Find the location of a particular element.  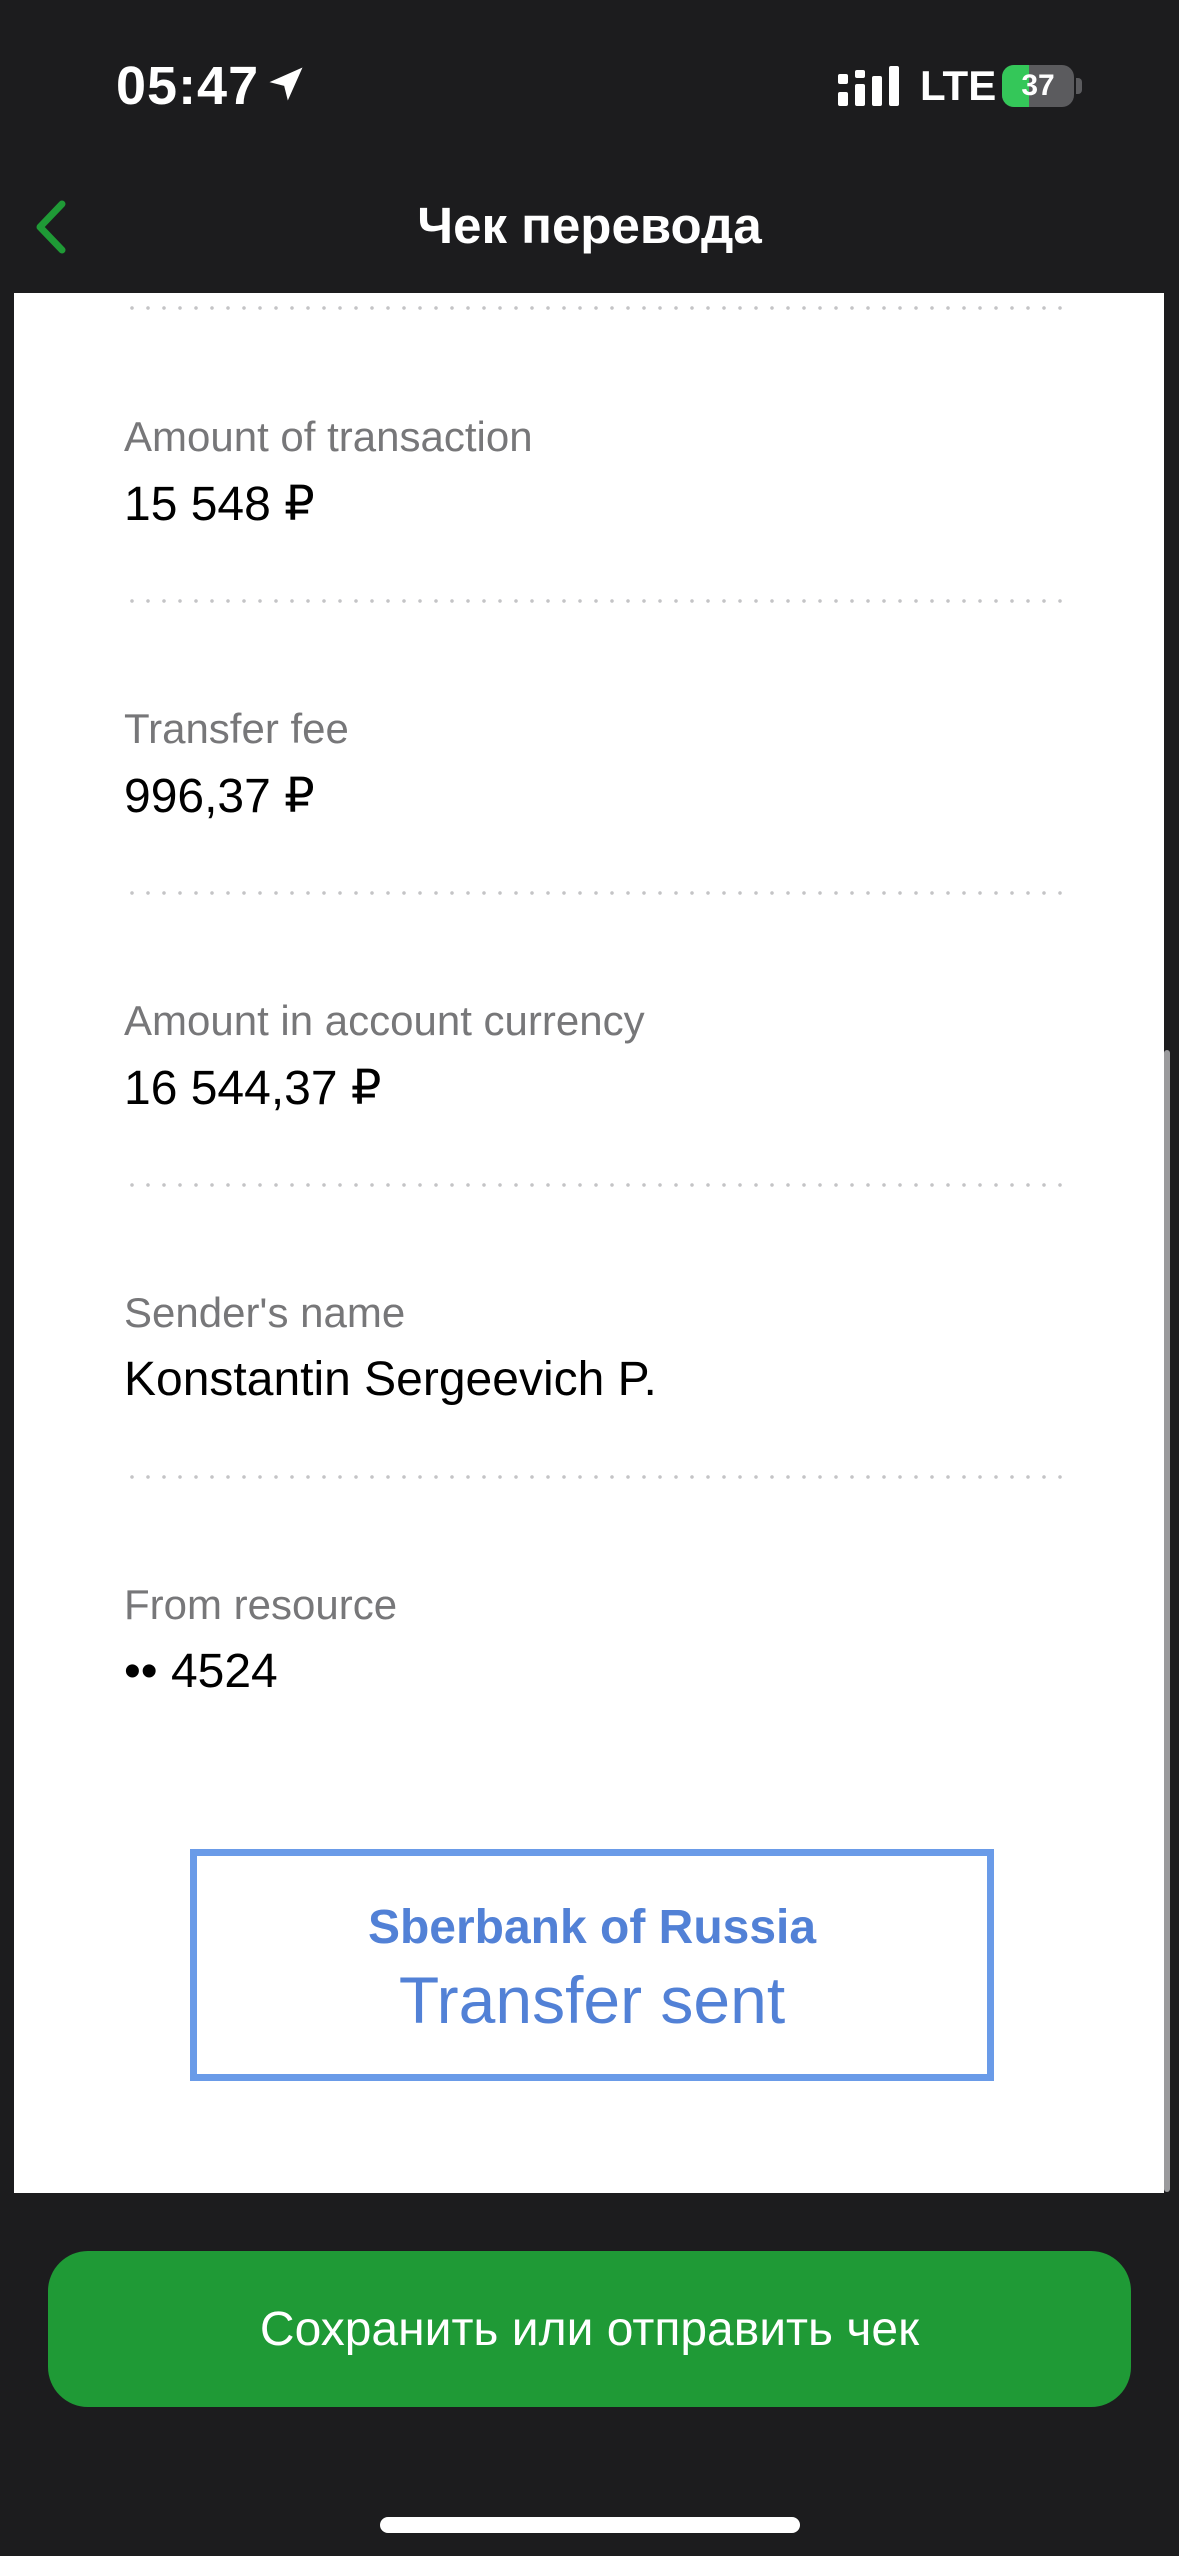

page-title: Чек перевода is located at coordinates (589, 225).